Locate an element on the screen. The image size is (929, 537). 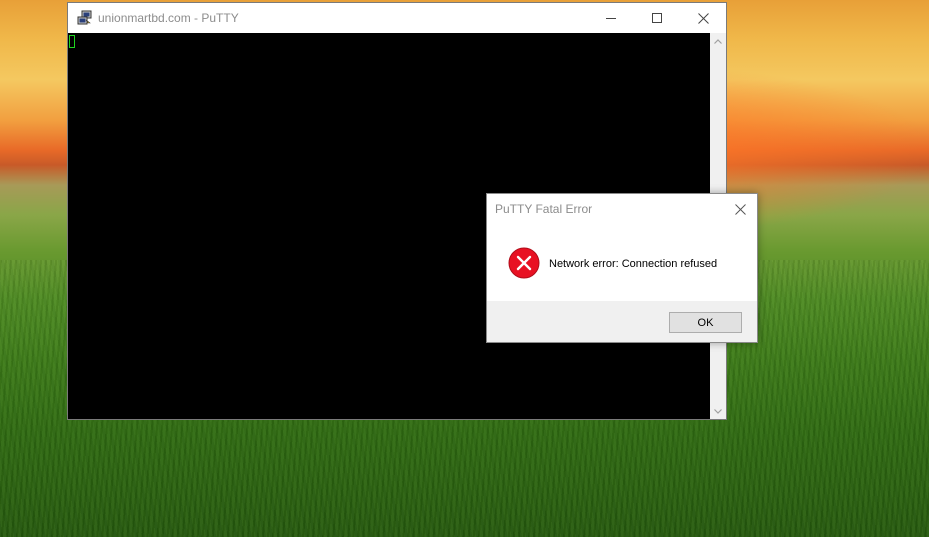
error-icon is located at coordinates (524, 263).